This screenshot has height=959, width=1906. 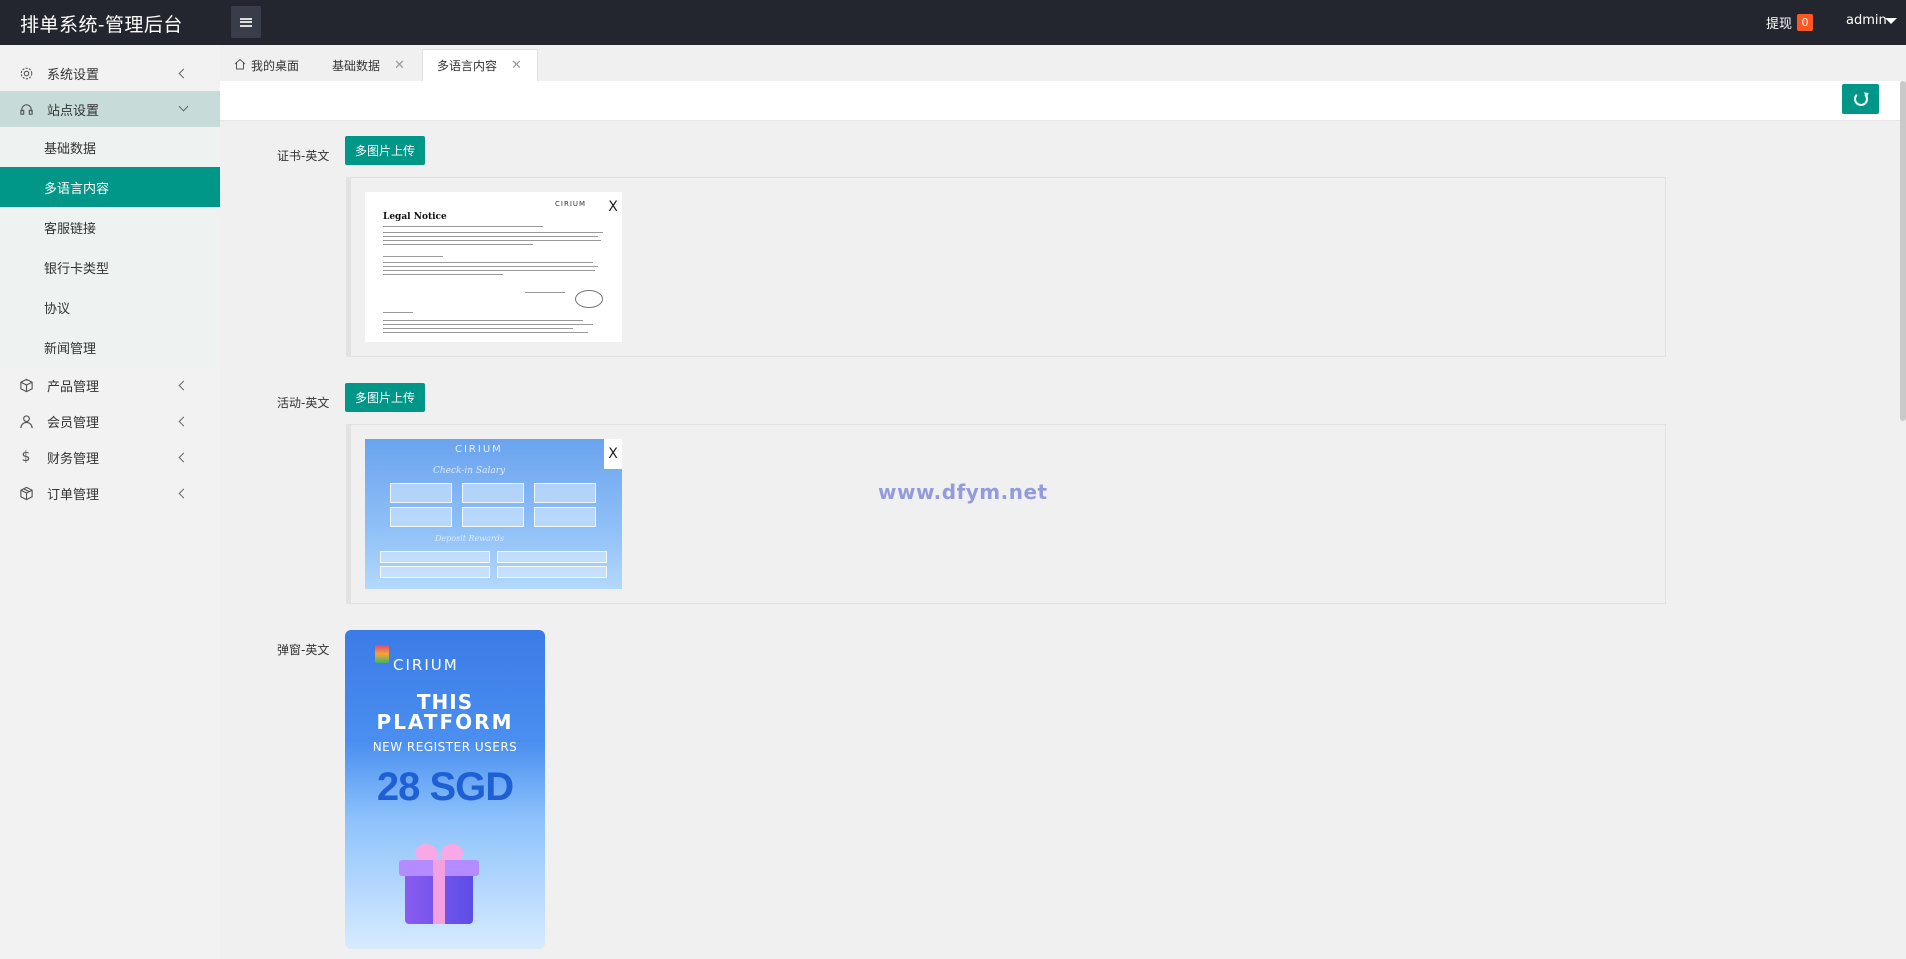 I want to click on certificate-seal, so click(x=589, y=299).